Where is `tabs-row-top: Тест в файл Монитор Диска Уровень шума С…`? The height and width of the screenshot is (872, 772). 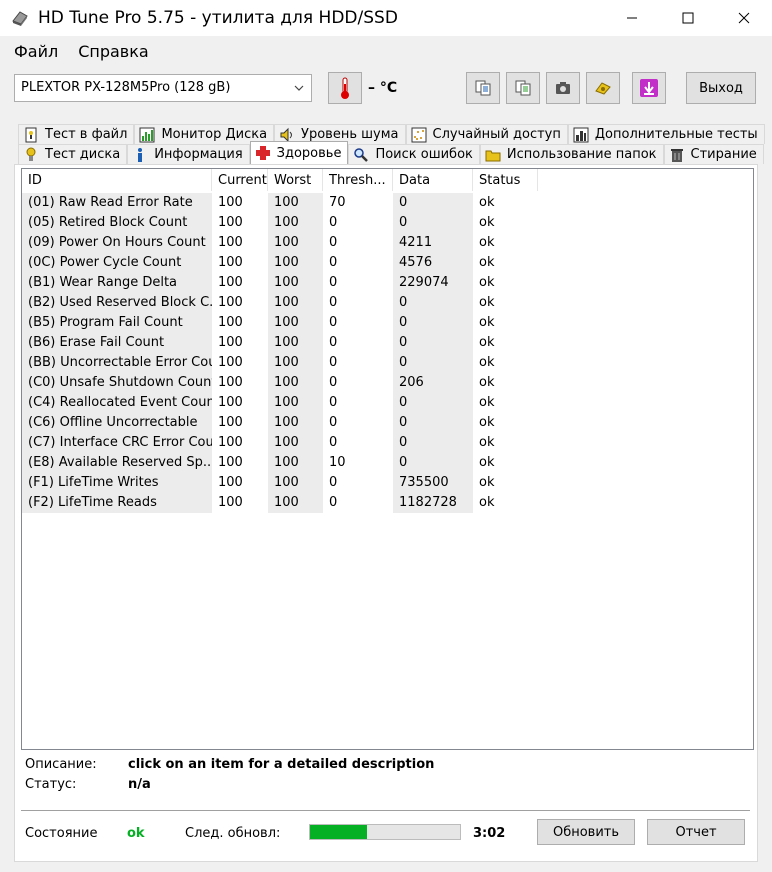 tabs-row-top: Тест в файл Монитор Диска Уровень шума С… is located at coordinates (391, 134).